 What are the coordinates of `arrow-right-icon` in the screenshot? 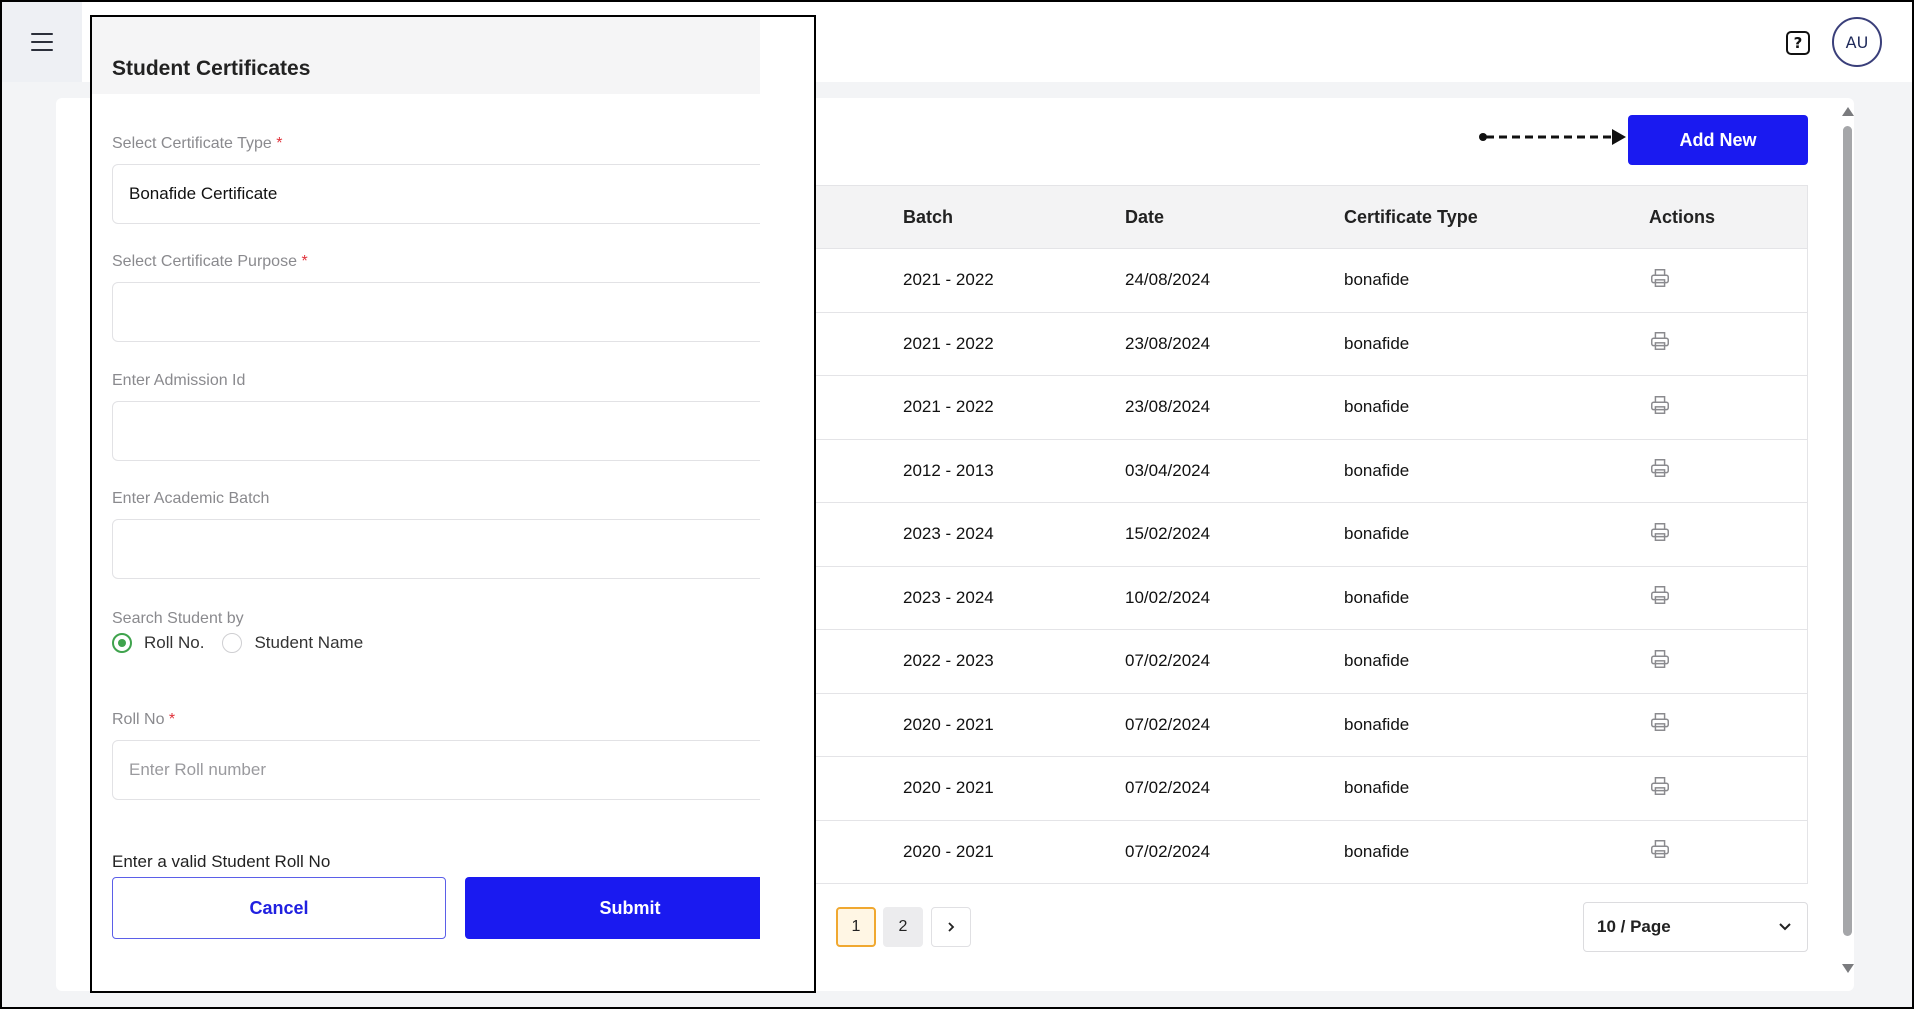 It's located at (1552, 137).